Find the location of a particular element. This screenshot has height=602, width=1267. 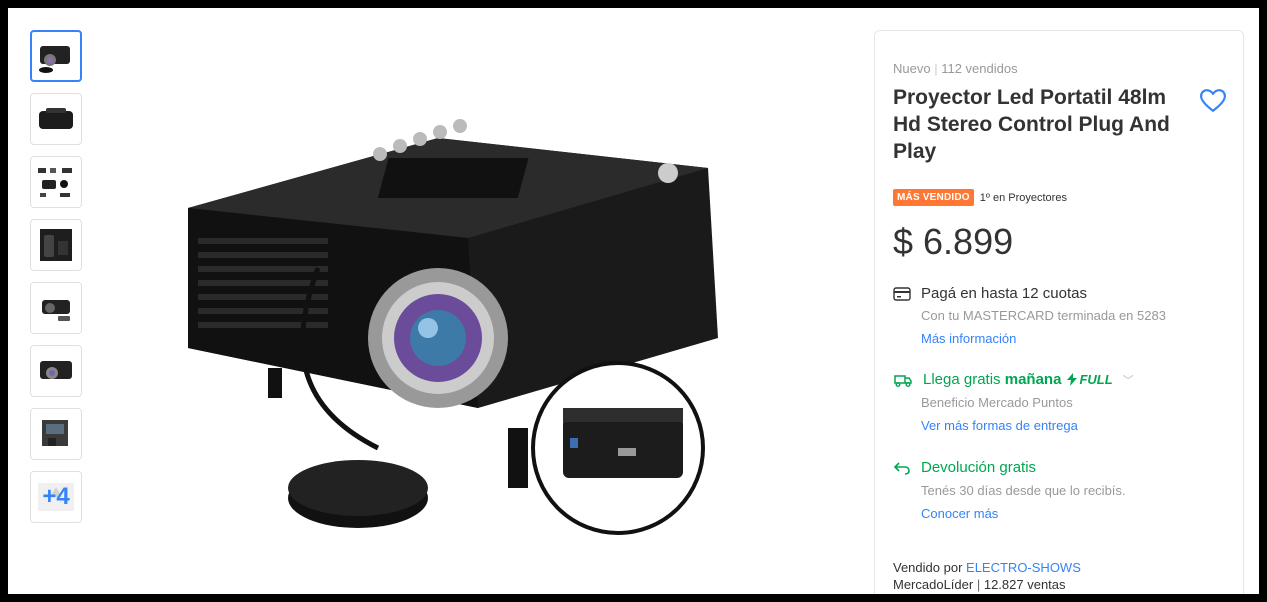

bestseller-row: MÁS VENDIDO 1º en Proyectores is located at coordinates (980, 197).